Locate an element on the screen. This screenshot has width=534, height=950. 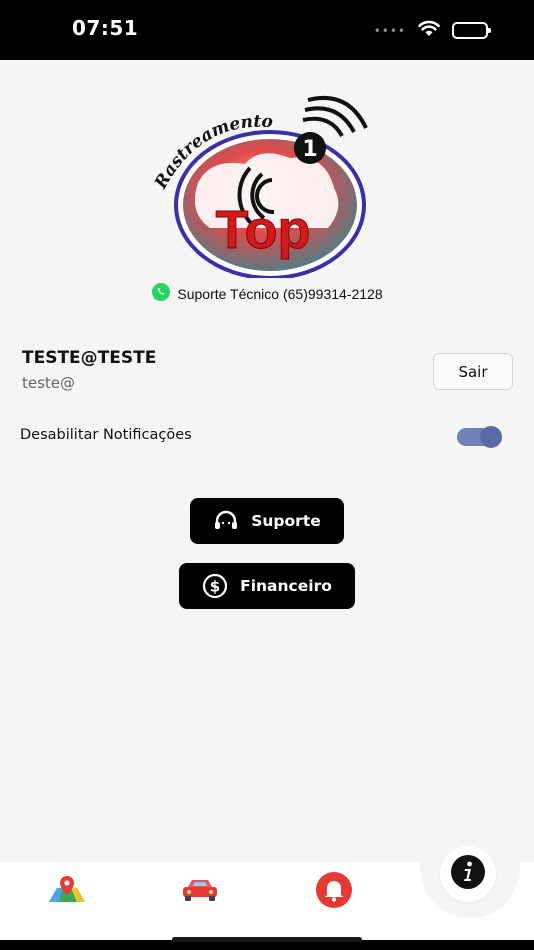
user-name: TESTE@TESTE is located at coordinates (89, 358).